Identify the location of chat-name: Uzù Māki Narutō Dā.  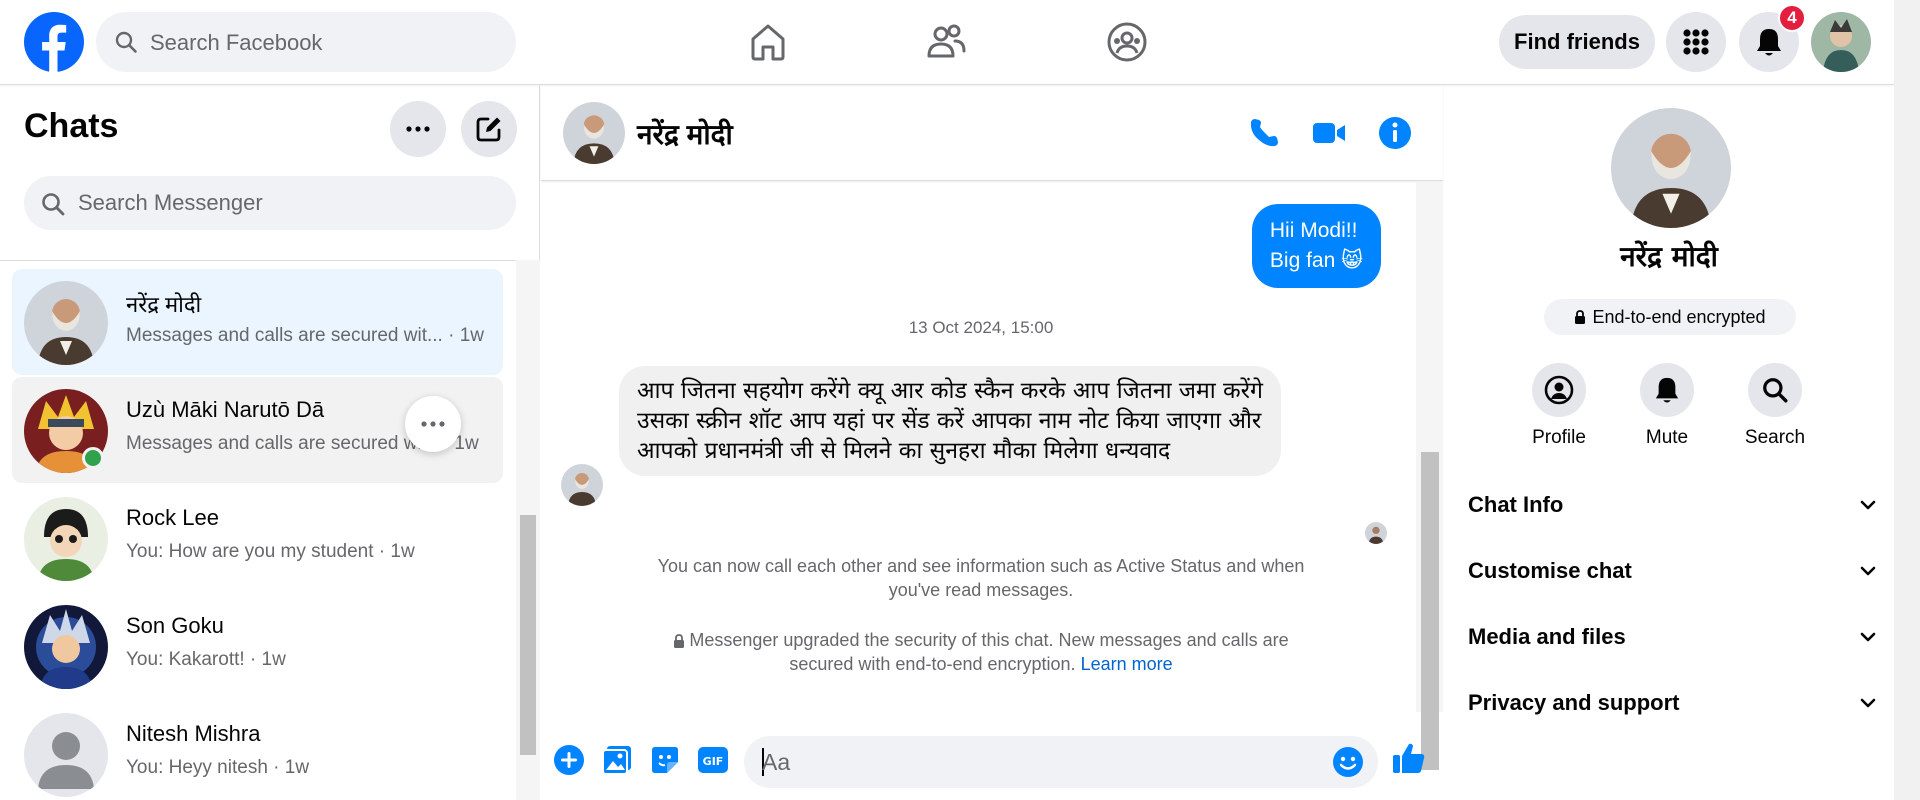
(225, 409).